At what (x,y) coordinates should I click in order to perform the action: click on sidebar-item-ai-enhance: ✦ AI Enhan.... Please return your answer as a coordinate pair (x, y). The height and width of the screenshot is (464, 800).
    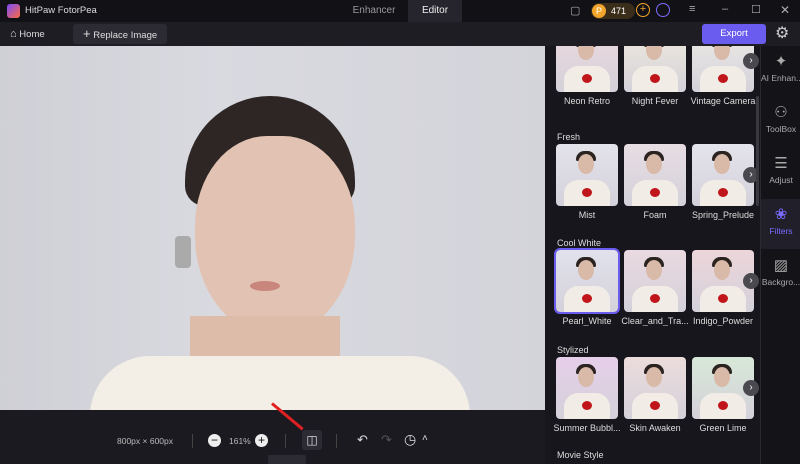
    Looking at the image, I should click on (780, 71).